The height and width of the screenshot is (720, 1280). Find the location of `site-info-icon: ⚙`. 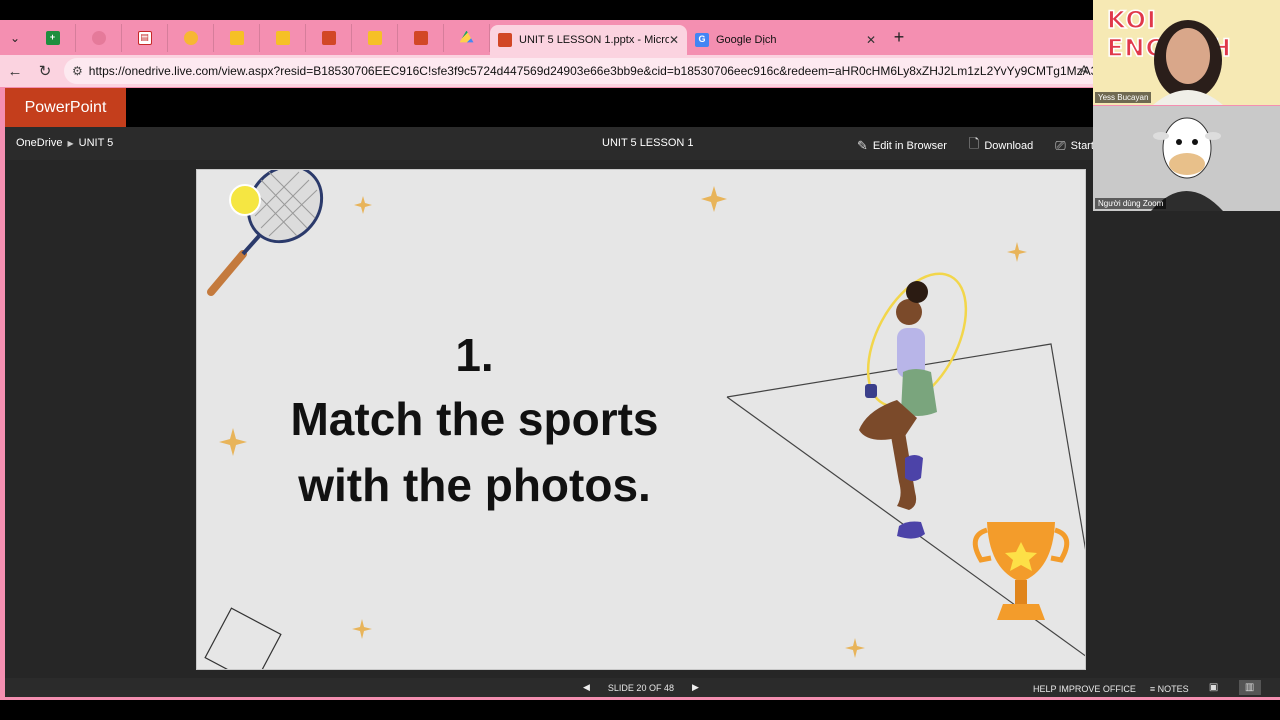

site-info-icon: ⚙ is located at coordinates (77, 71).